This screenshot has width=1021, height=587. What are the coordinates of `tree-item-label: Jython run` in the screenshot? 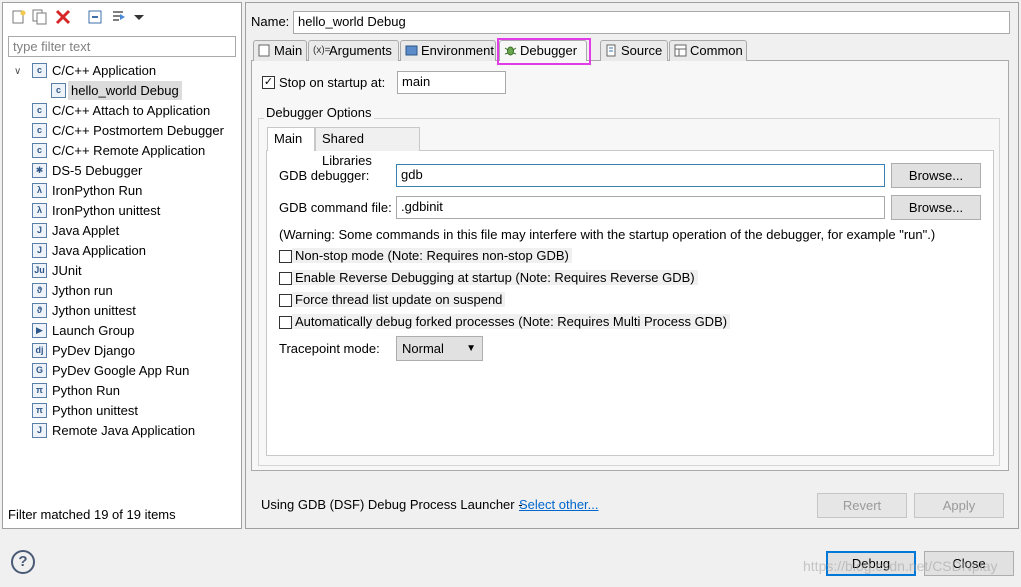 It's located at (82, 290).